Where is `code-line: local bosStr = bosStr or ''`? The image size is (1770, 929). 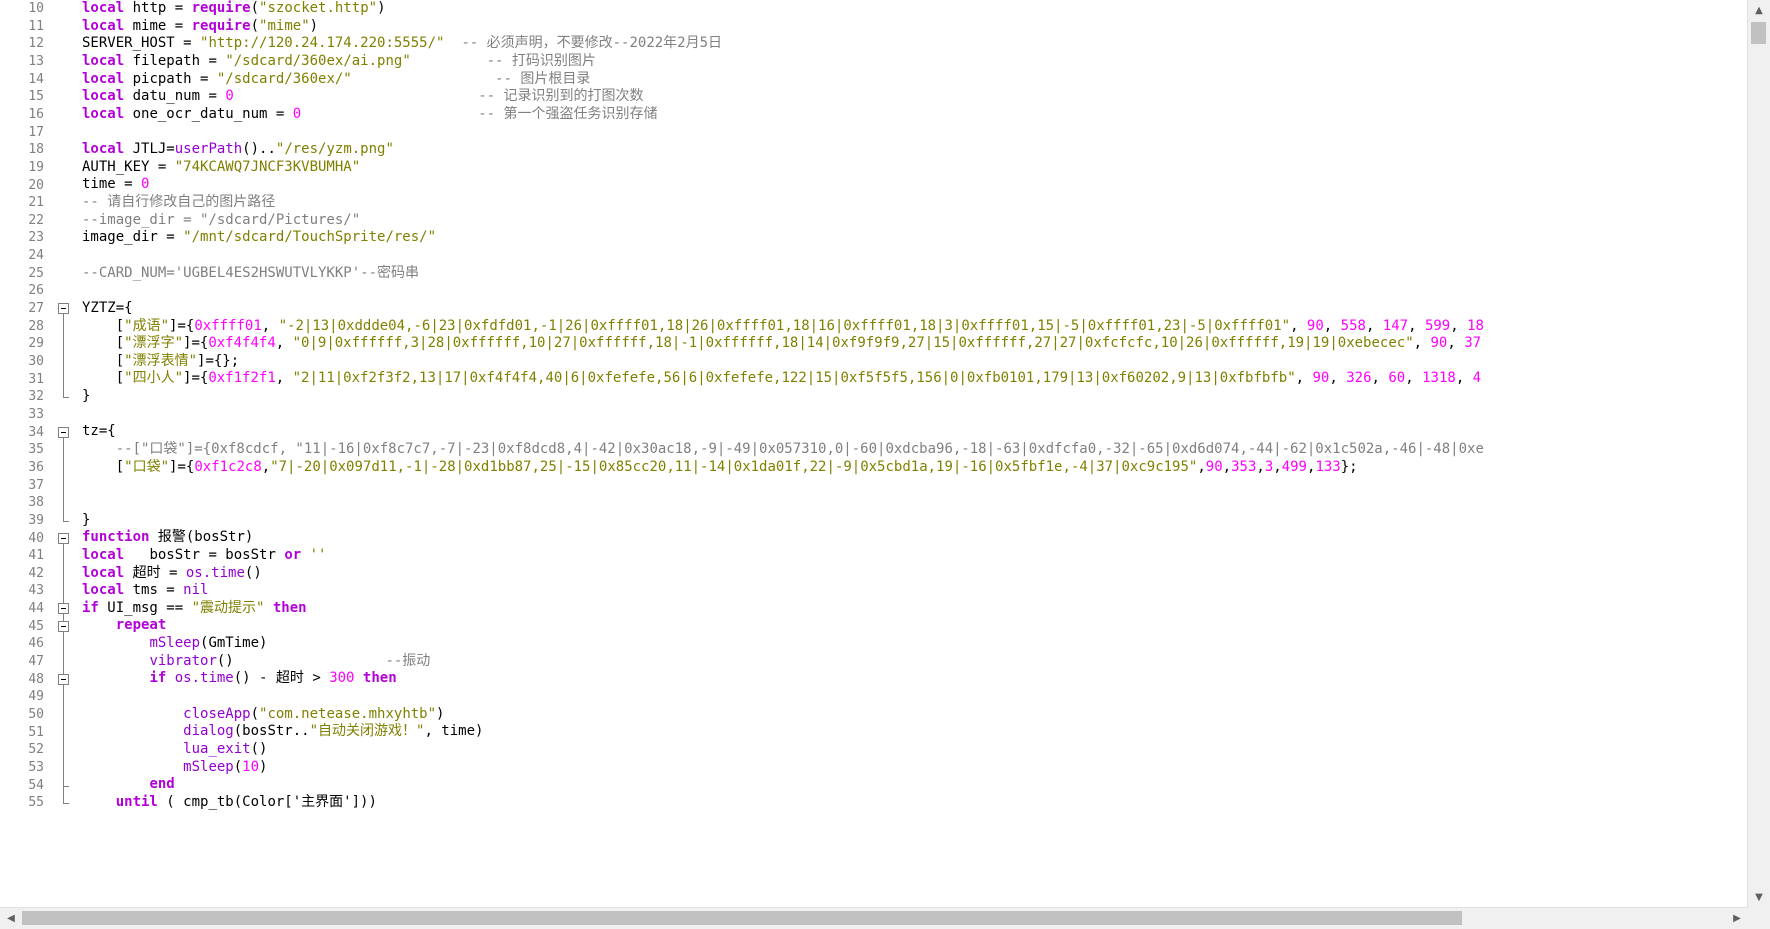
code-line: local bosStr = bosStr or '' is located at coordinates (915, 556).